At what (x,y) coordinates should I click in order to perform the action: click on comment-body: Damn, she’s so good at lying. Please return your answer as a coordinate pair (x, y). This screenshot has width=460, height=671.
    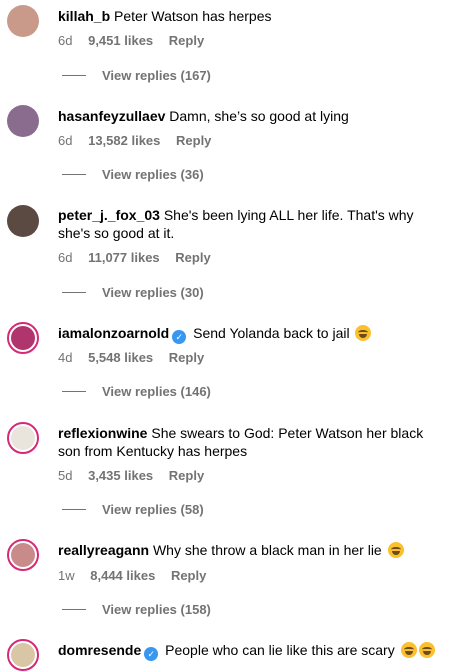
    Looking at the image, I should click on (259, 116).